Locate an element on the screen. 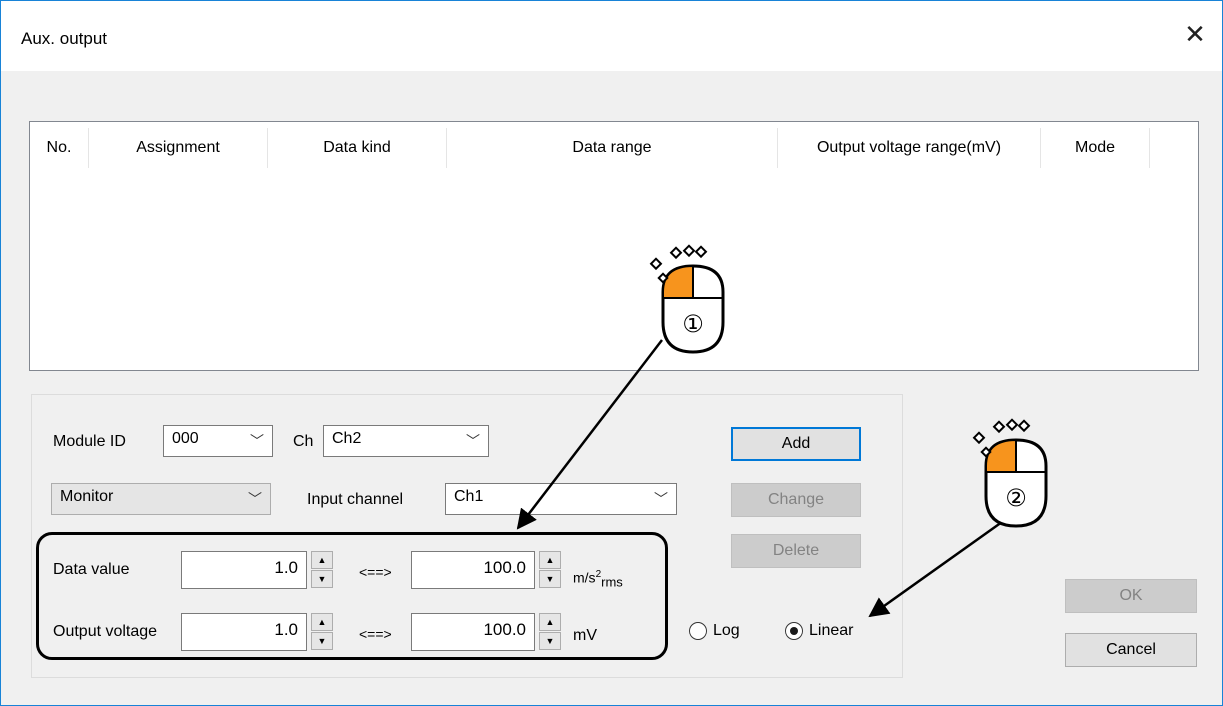  marker-1-label: ① is located at coordinates (693, 324).